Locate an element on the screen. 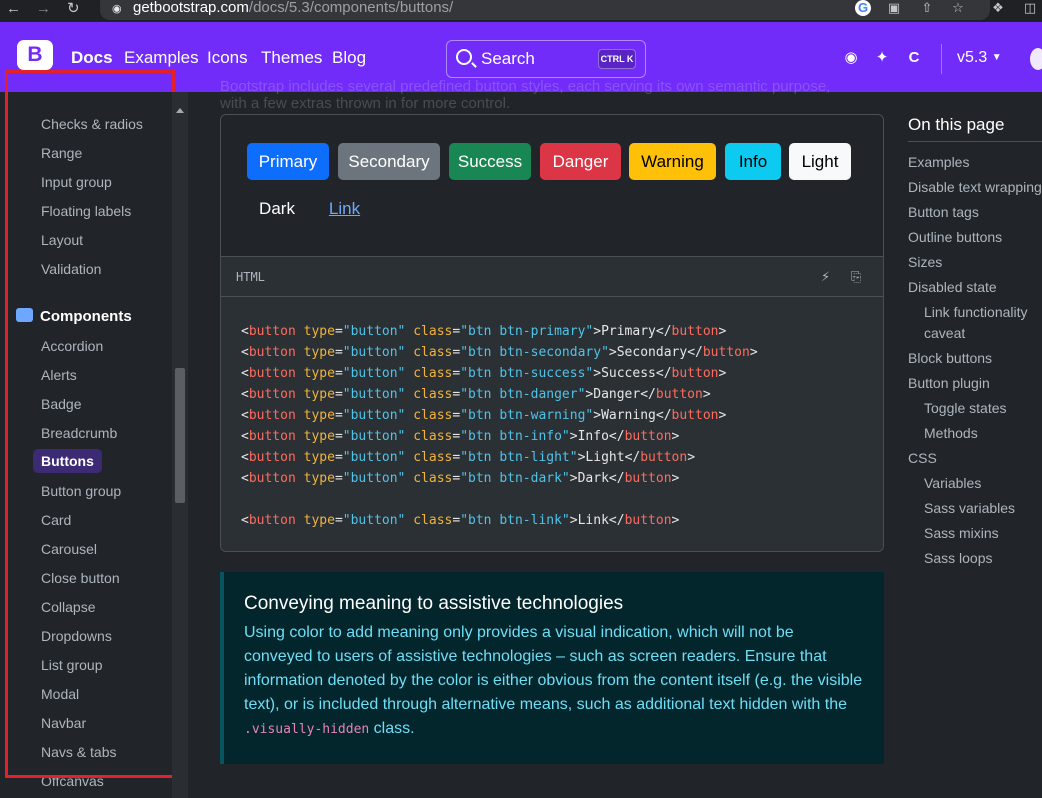 The image size is (1042, 798). toc-item-link-functionality: Link functionality is located at coordinates (976, 312).